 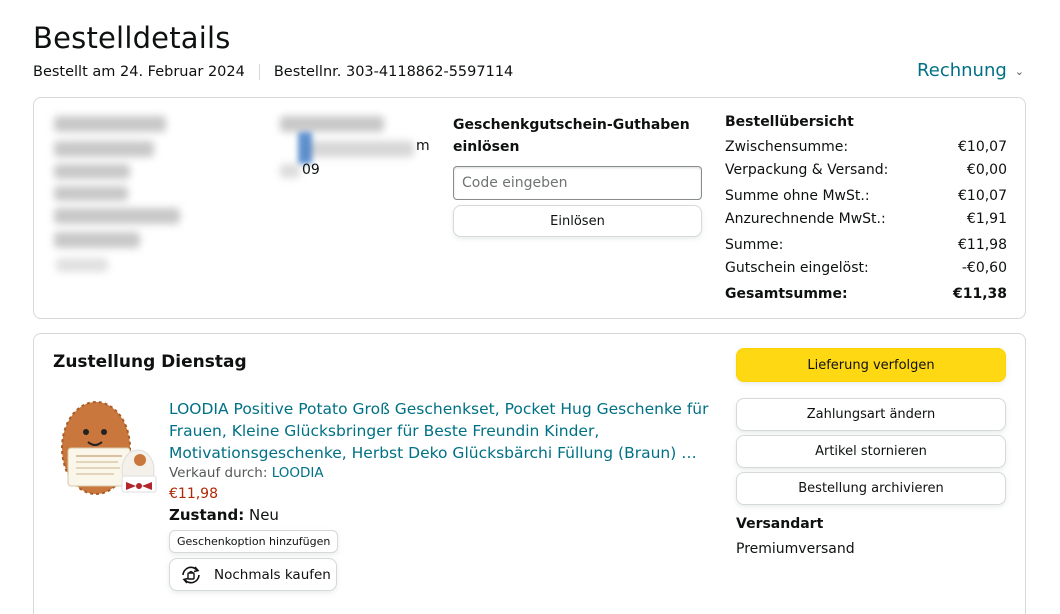 What do you see at coordinates (789, 122) in the screenshot?
I see `order-overview-title: Bestellübersicht` at bounding box center [789, 122].